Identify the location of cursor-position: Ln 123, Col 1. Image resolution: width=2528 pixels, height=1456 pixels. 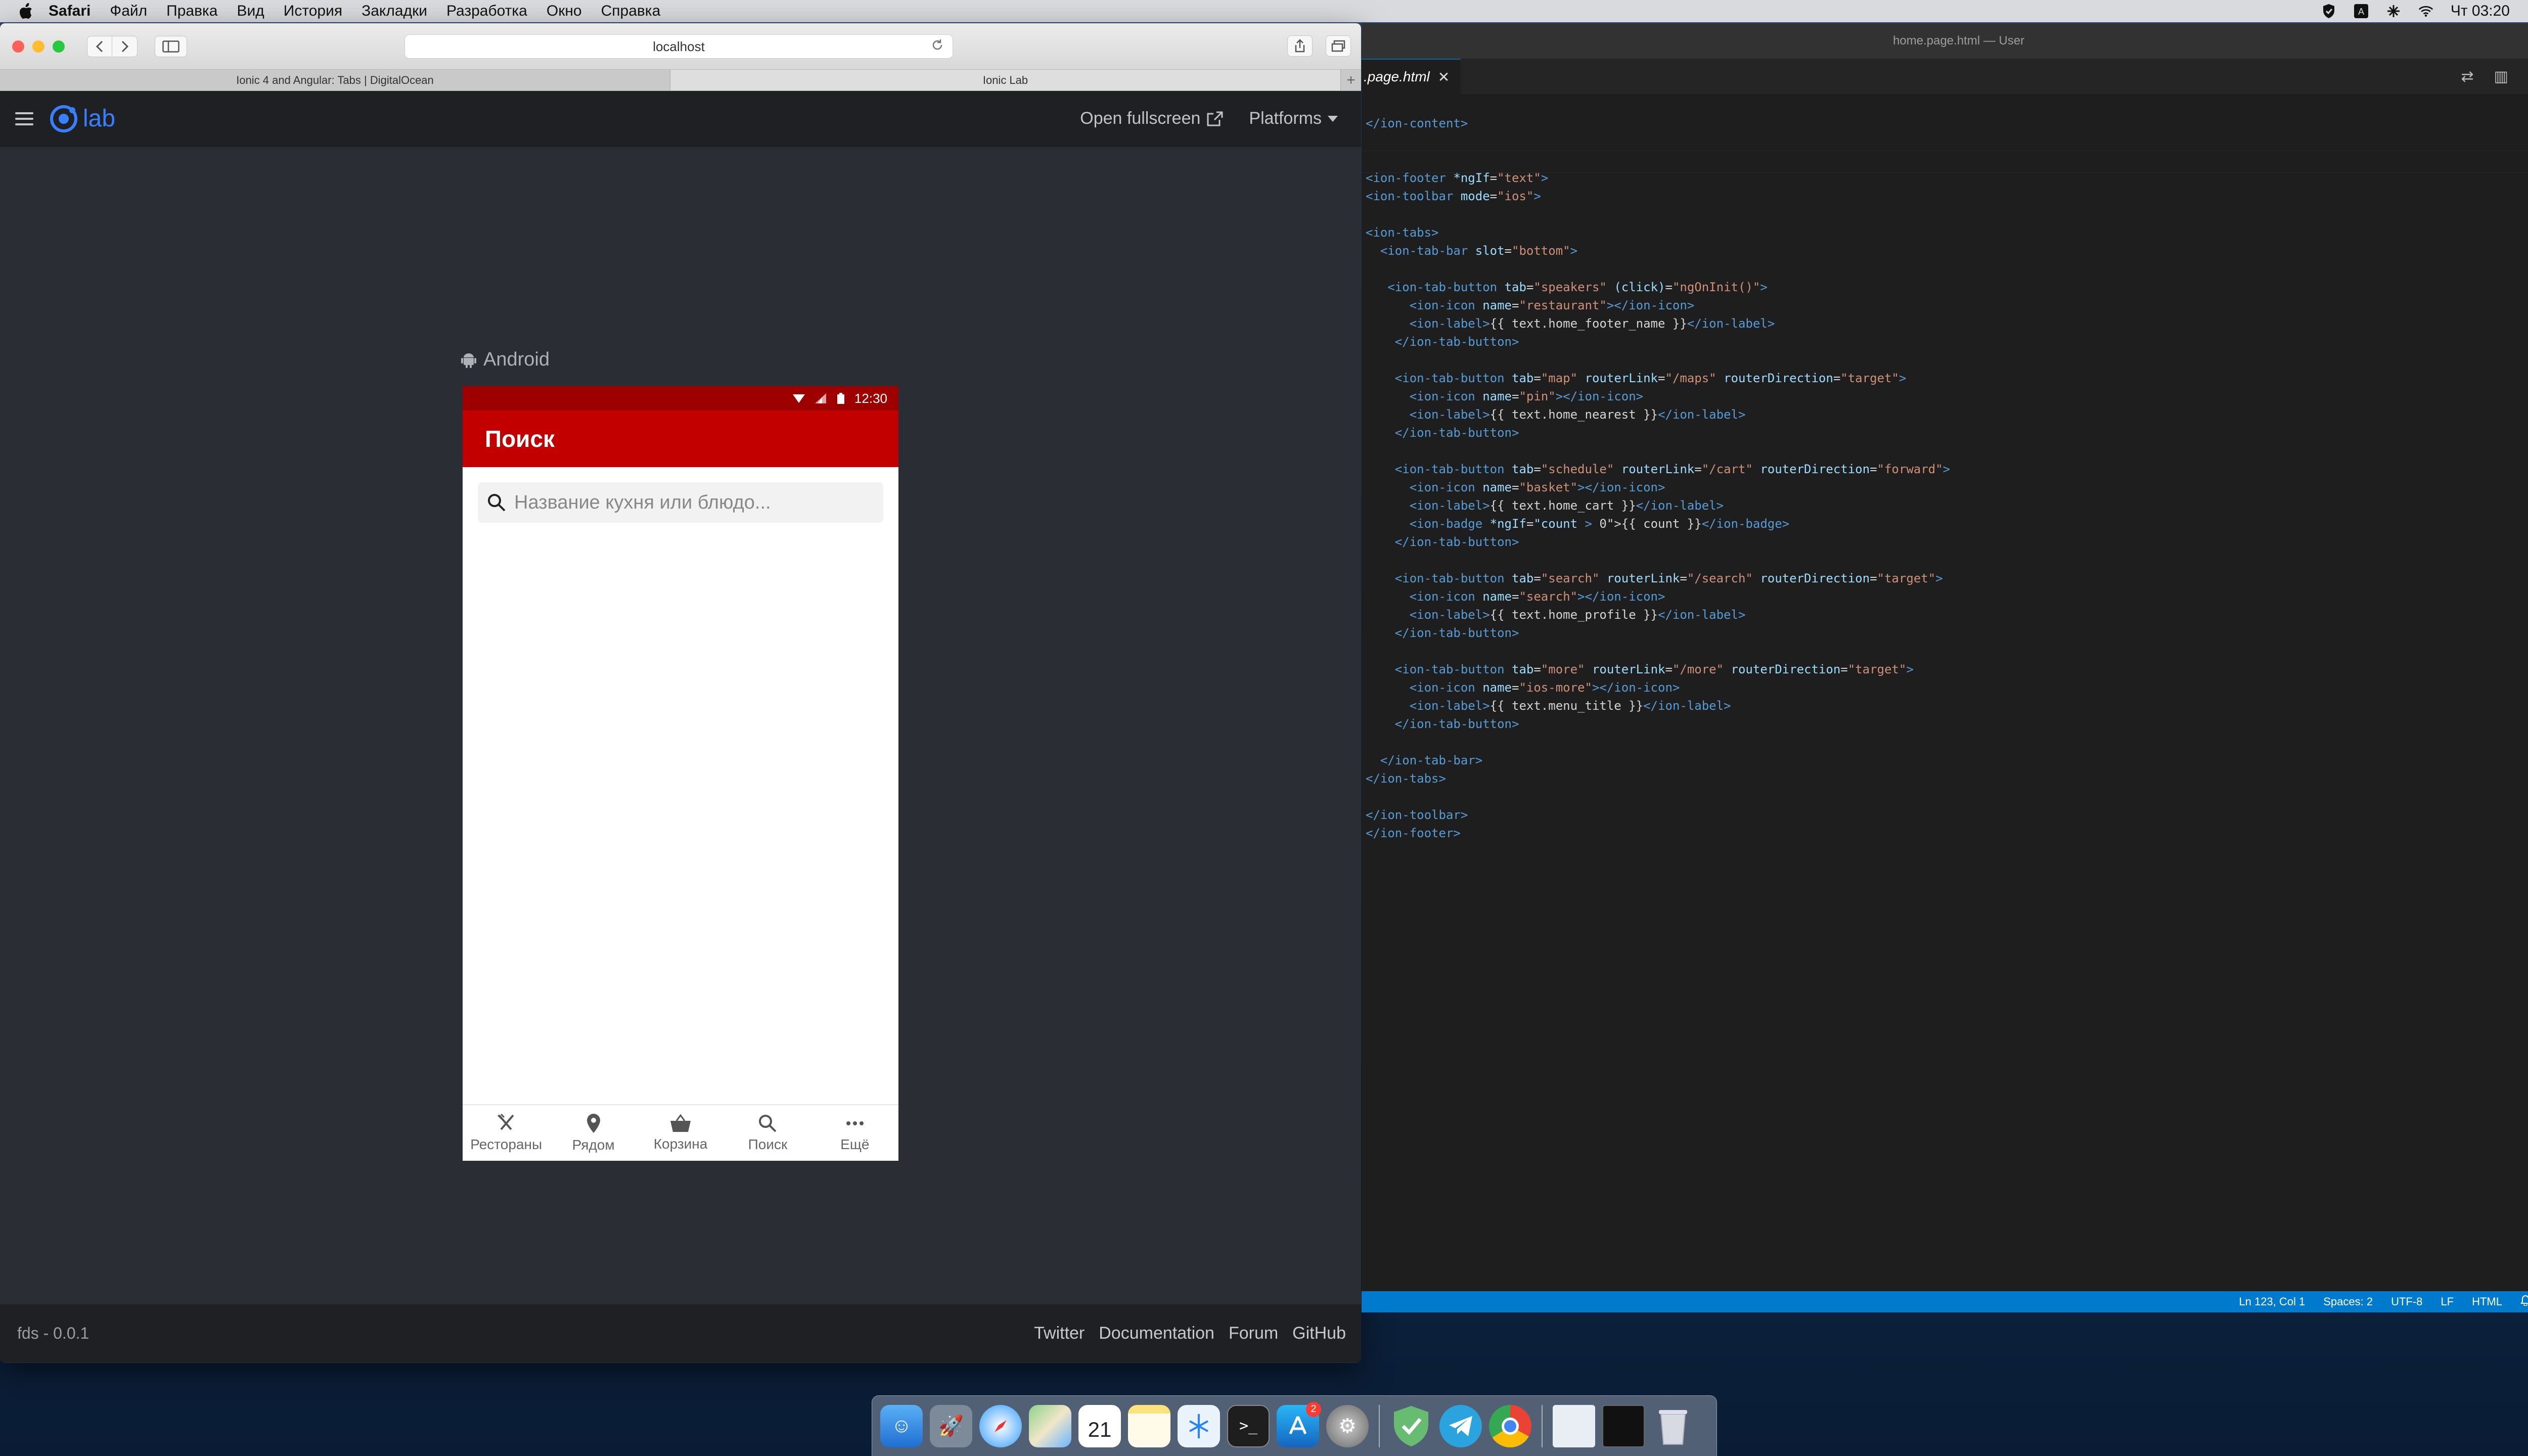
(2272, 1301).